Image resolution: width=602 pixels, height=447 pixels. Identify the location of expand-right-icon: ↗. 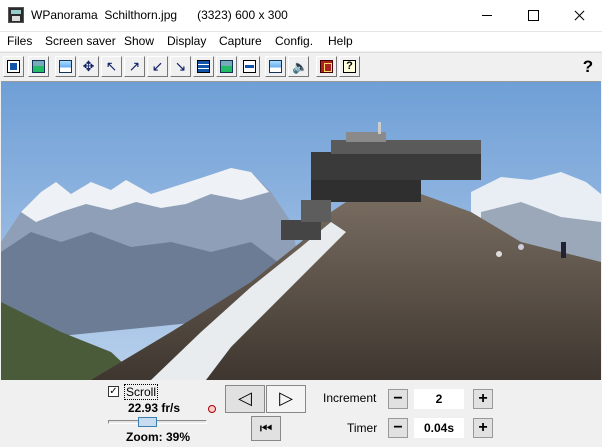
(134, 66).